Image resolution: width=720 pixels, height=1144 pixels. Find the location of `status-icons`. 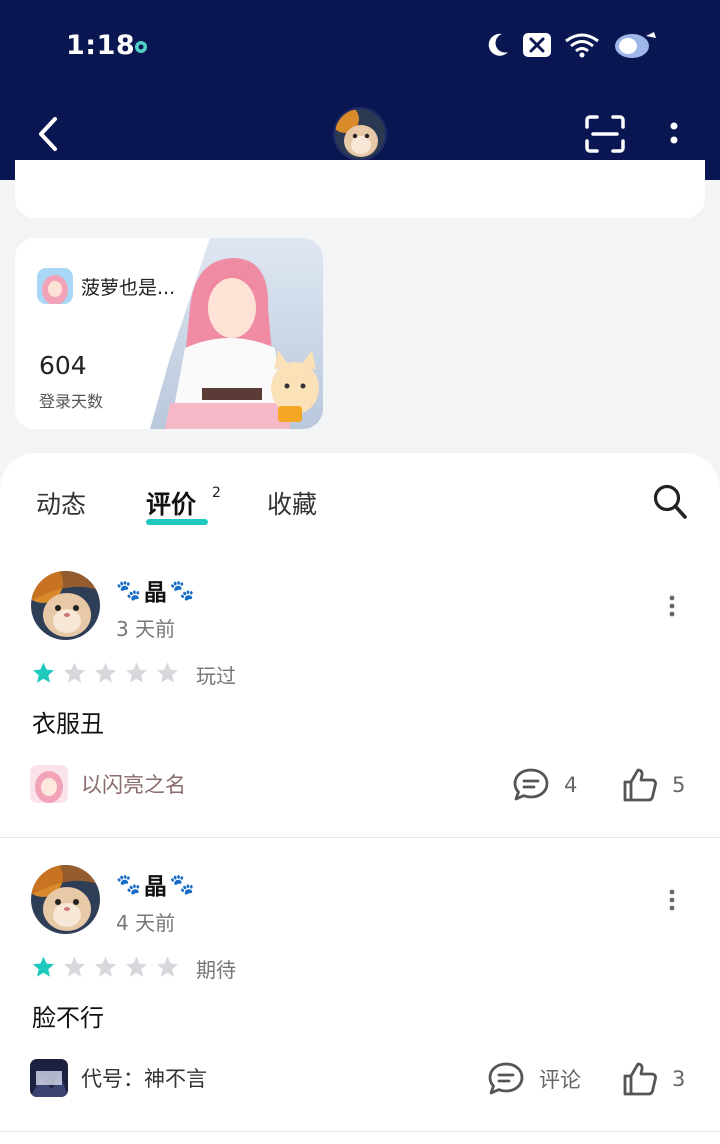

status-icons is located at coordinates (571, 45).